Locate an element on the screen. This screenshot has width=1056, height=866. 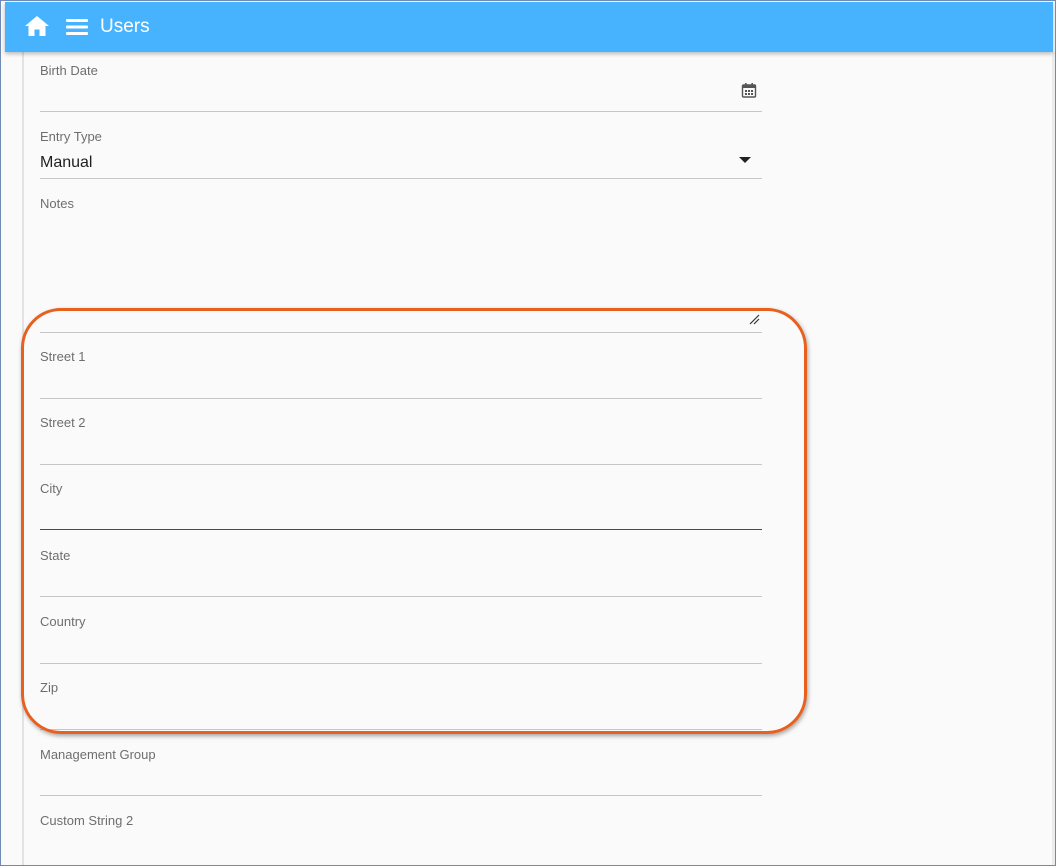
street2-label: Street 2 is located at coordinates (63, 422).